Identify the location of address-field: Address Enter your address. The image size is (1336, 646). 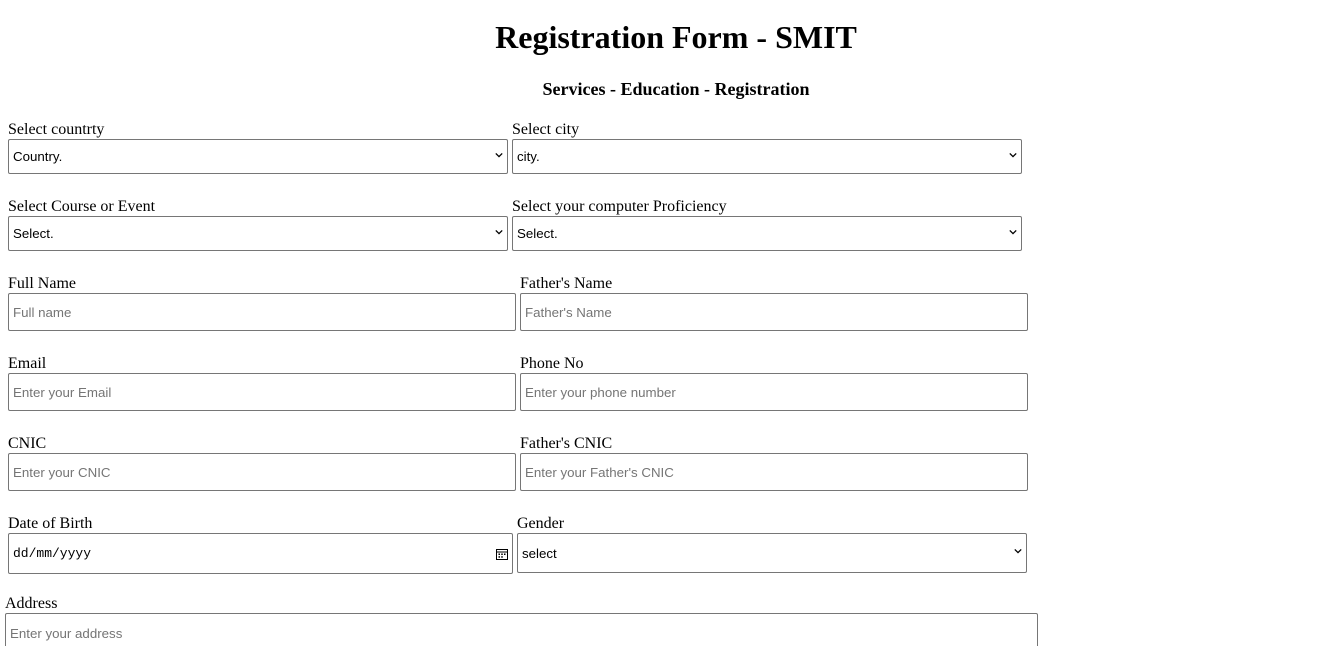
(521, 620).